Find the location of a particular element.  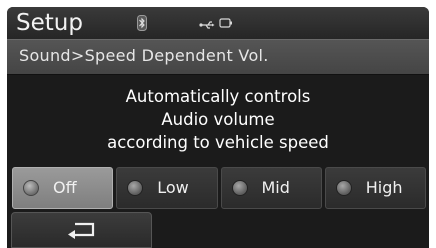

option-mid: Mid is located at coordinates (271, 188).